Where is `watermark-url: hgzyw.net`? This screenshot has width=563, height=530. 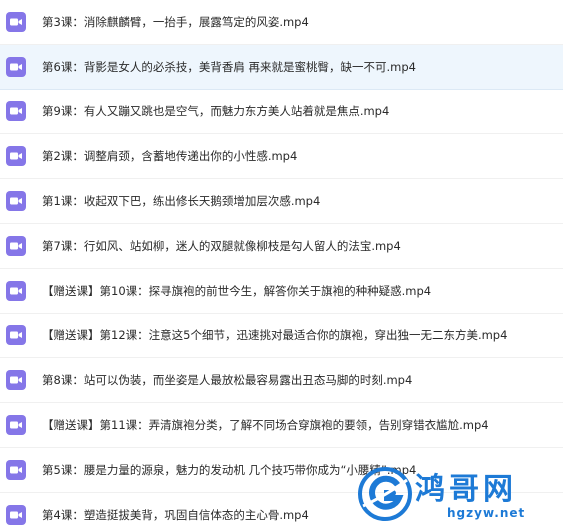 watermark-url: hgzyw.net is located at coordinates (486, 513).